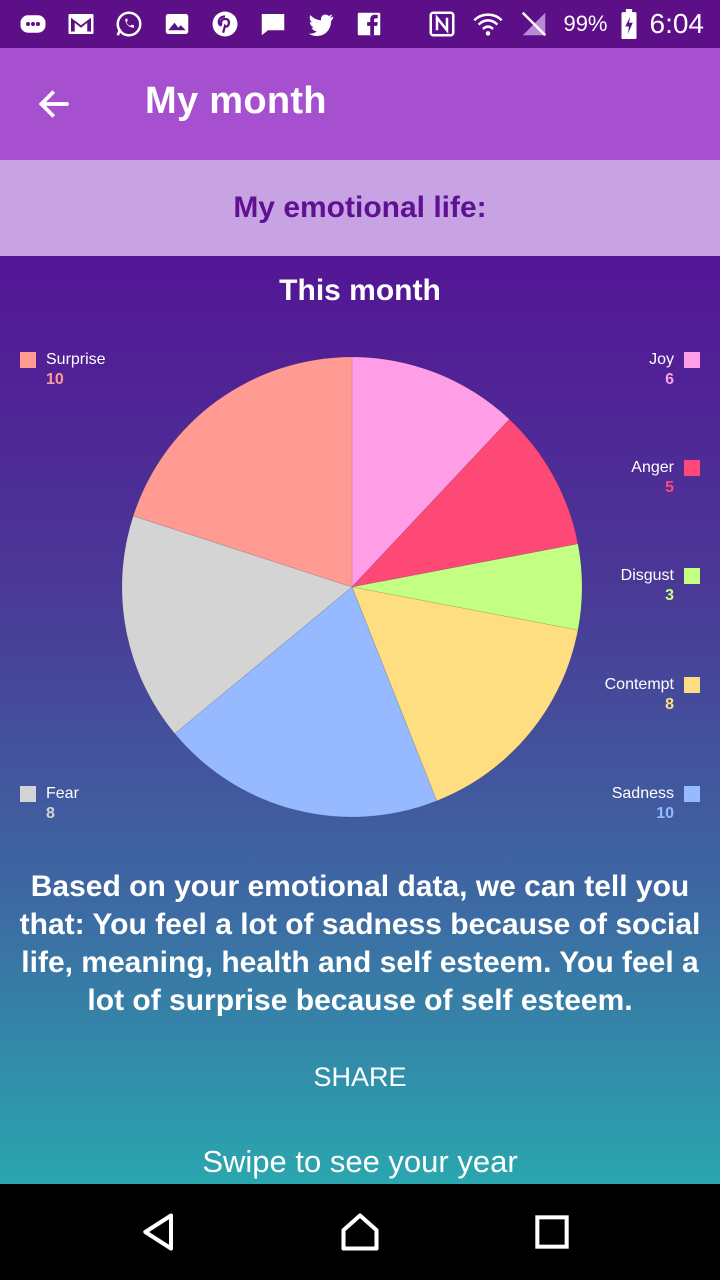  What do you see at coordinates (236, 101) in the screenshot?
I see `page-title: My month` at bounding box center [236, 101].